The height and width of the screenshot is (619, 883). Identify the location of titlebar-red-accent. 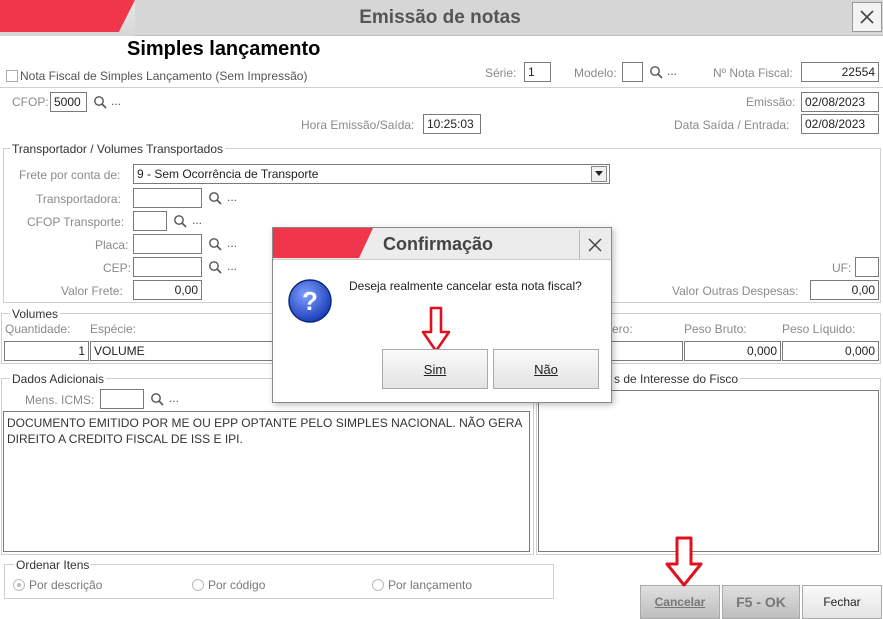
(67, 16).